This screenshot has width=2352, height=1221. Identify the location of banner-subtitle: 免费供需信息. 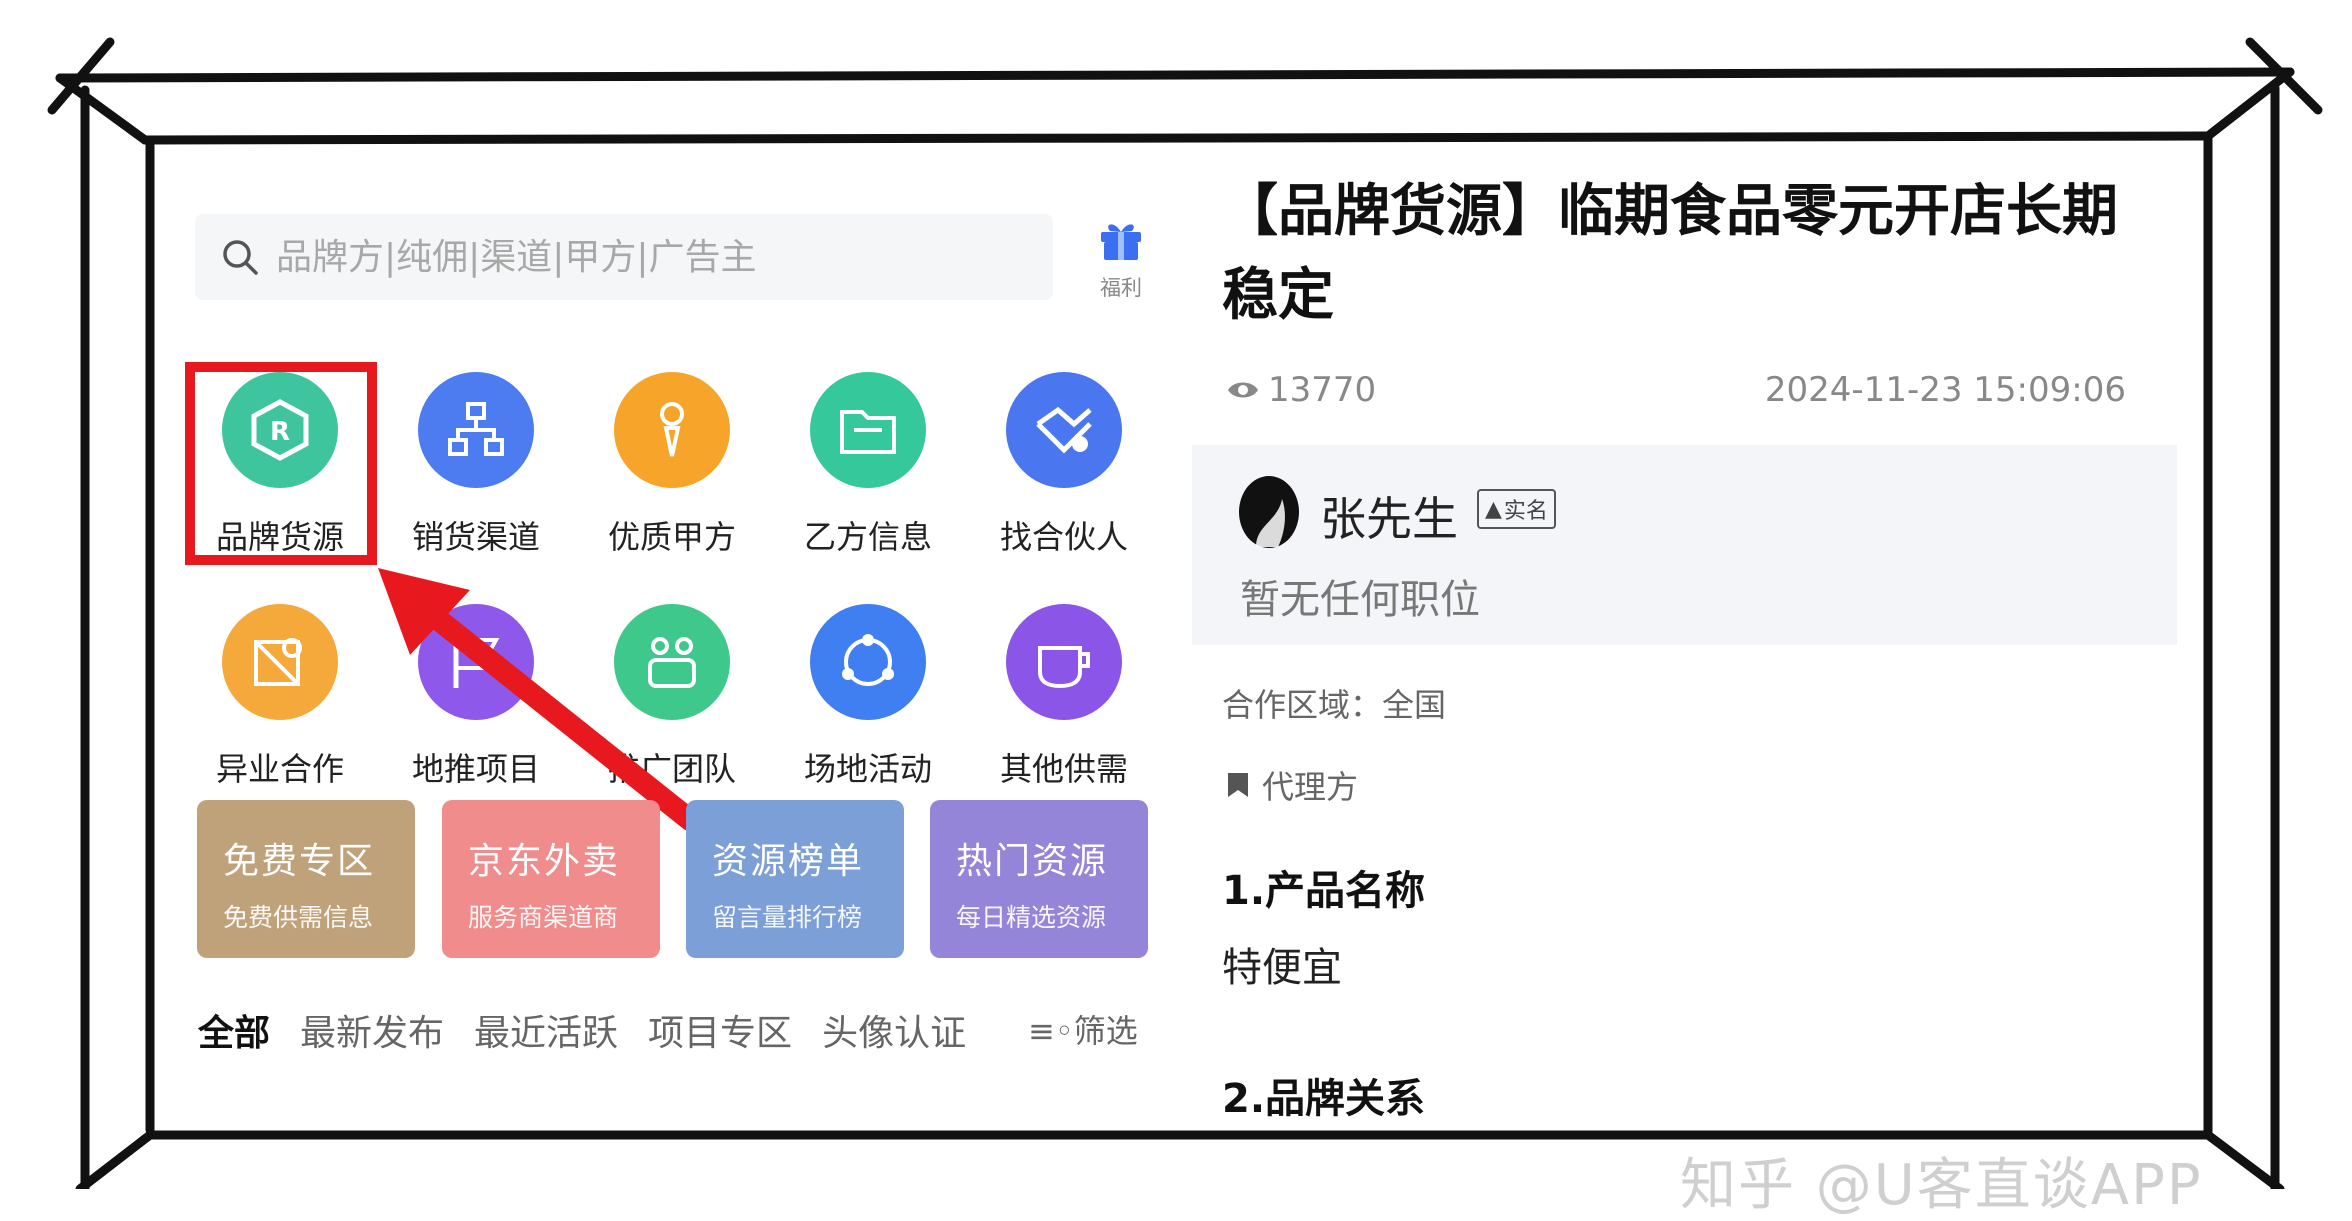
(298, 917).